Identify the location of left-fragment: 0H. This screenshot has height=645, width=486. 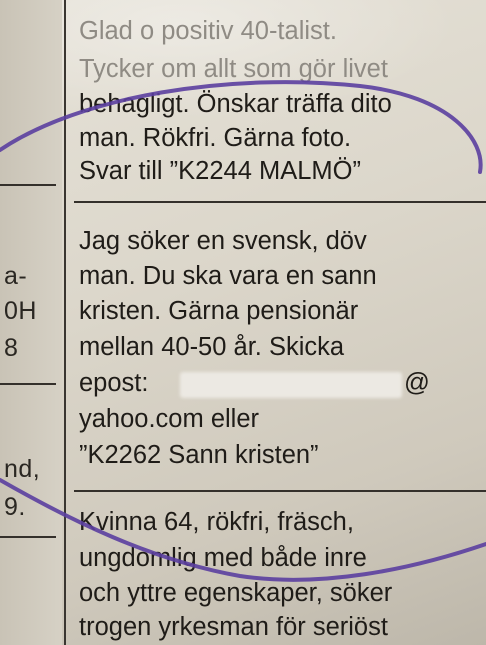
(20, 311).